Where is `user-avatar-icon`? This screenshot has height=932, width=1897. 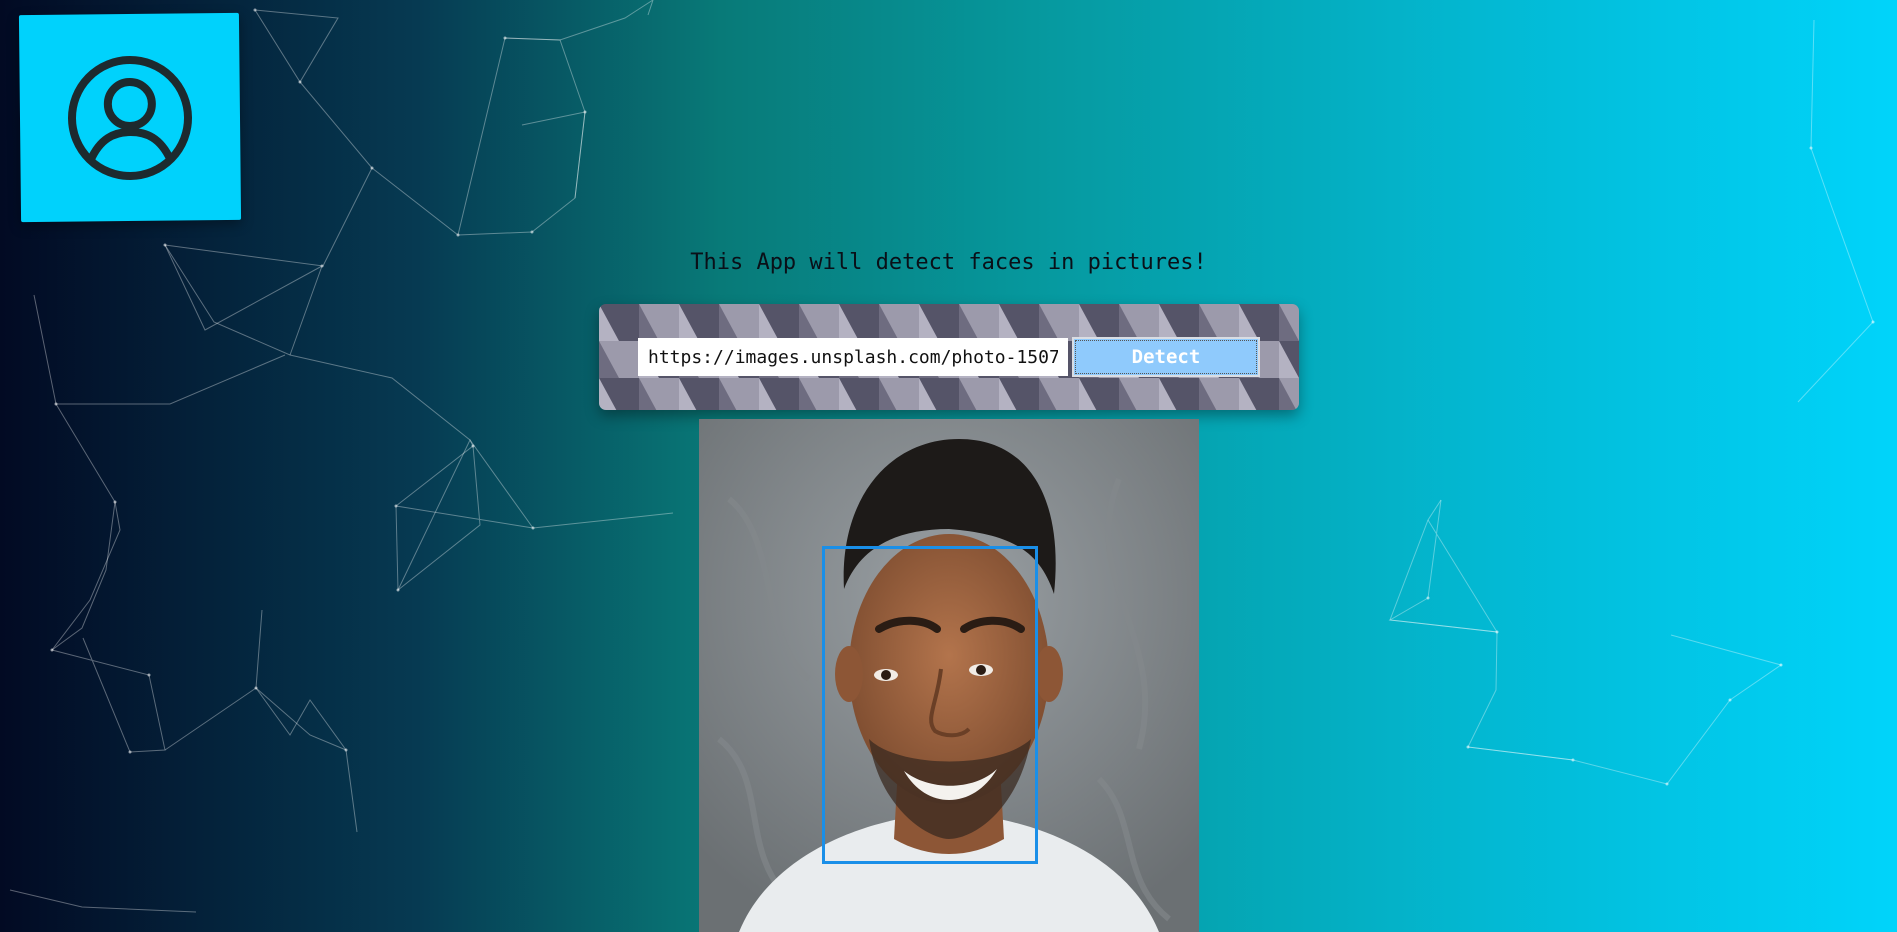 user-avatar-icon is located at coordinates (130, 117).